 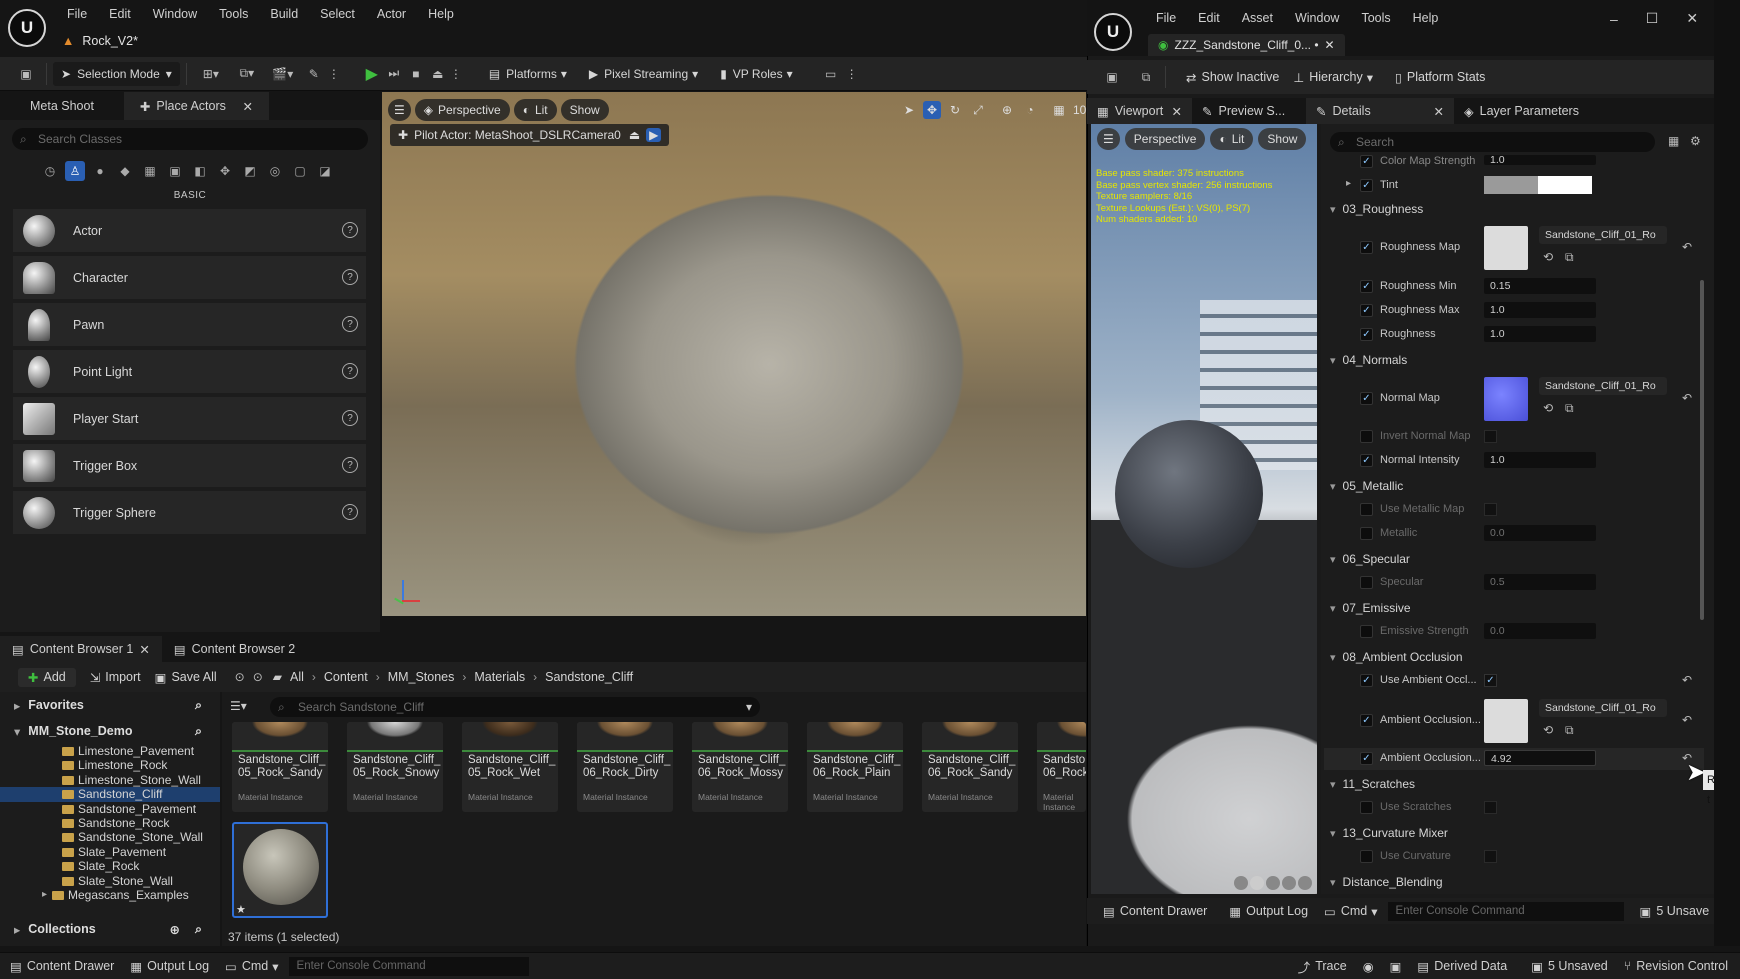 What do you see at coordinates (372, 74) in the screenshot?
I see `play-icon: ▶` at bounding box center [372, 74].